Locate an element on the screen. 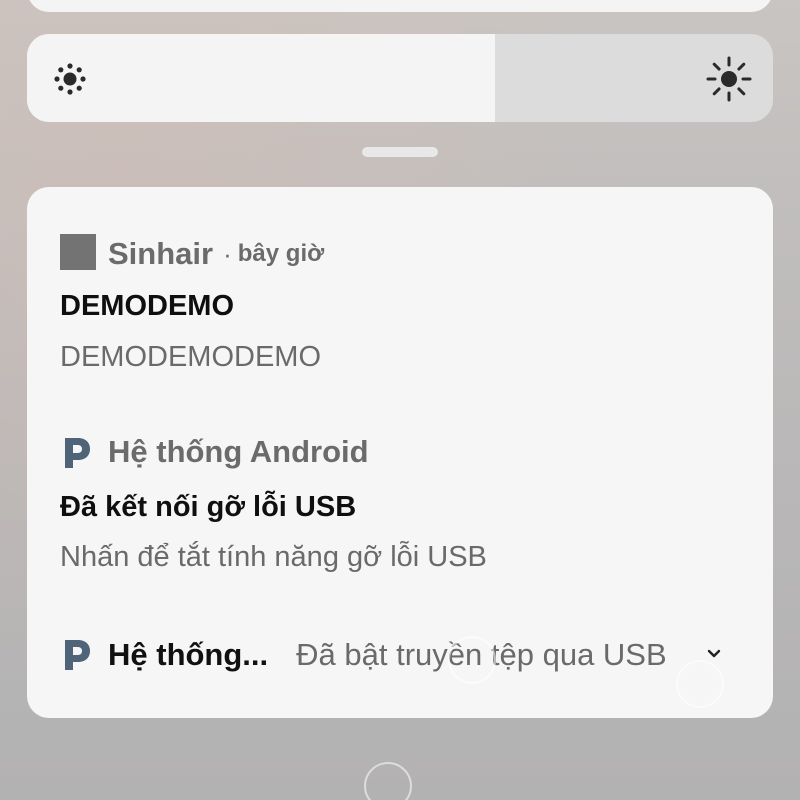 Image resolution: width=800 pixels, height=800 pixels. brightness-low-icon is located at coordinates (70, 79).